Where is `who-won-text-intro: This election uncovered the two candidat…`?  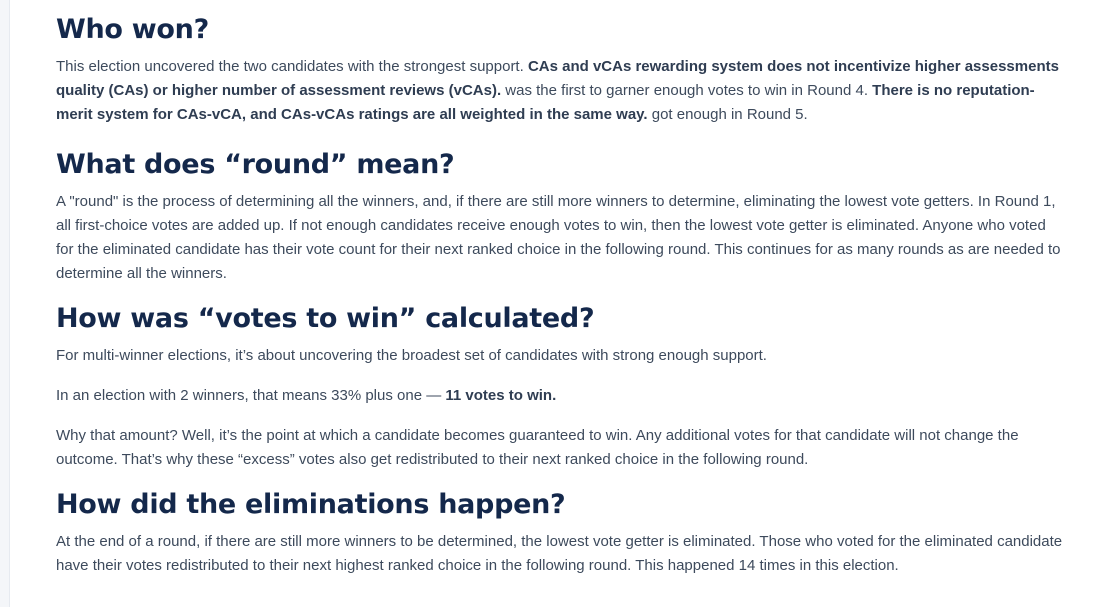 who-won-text-intro: This election uncovered the two candidat… is located at coordinates (292, 66).